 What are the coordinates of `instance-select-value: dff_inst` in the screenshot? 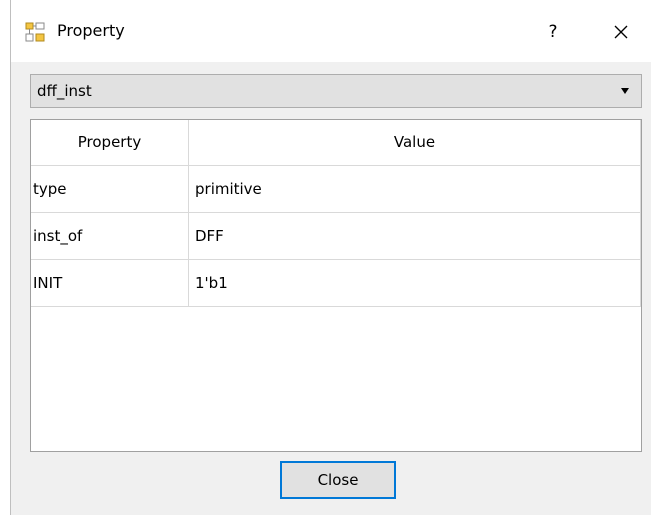 It's located at (64, 91).